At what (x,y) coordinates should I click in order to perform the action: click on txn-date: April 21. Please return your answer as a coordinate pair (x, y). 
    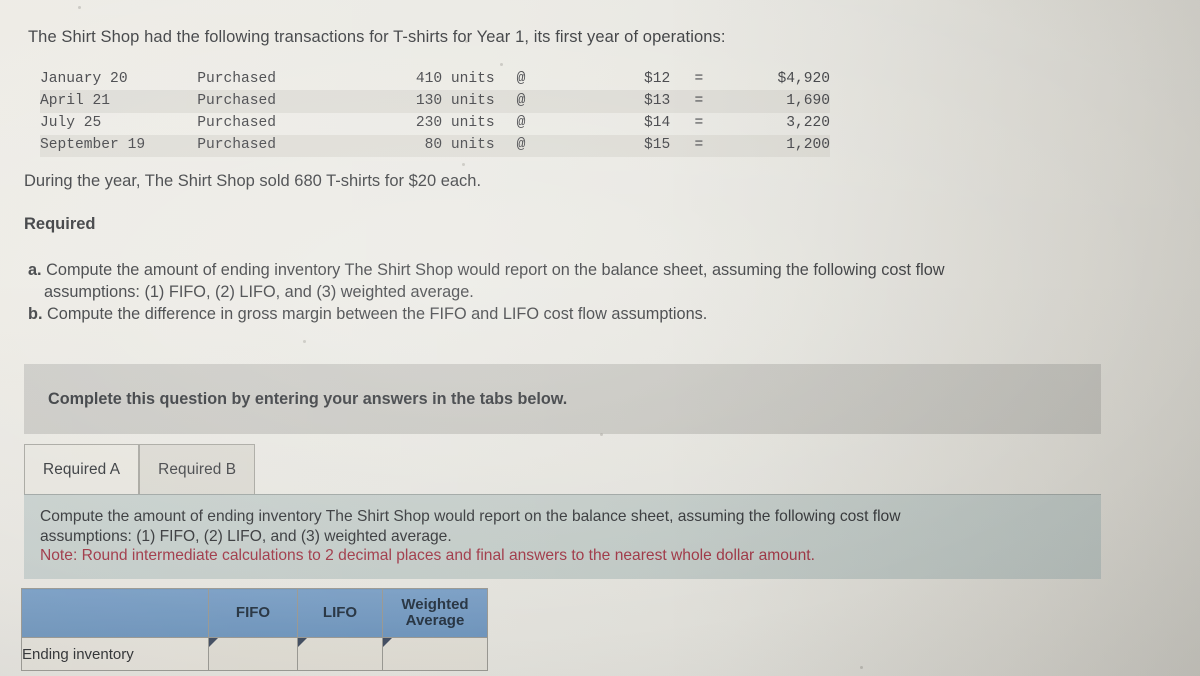
    Looking at the image, I should click on (119, 101).